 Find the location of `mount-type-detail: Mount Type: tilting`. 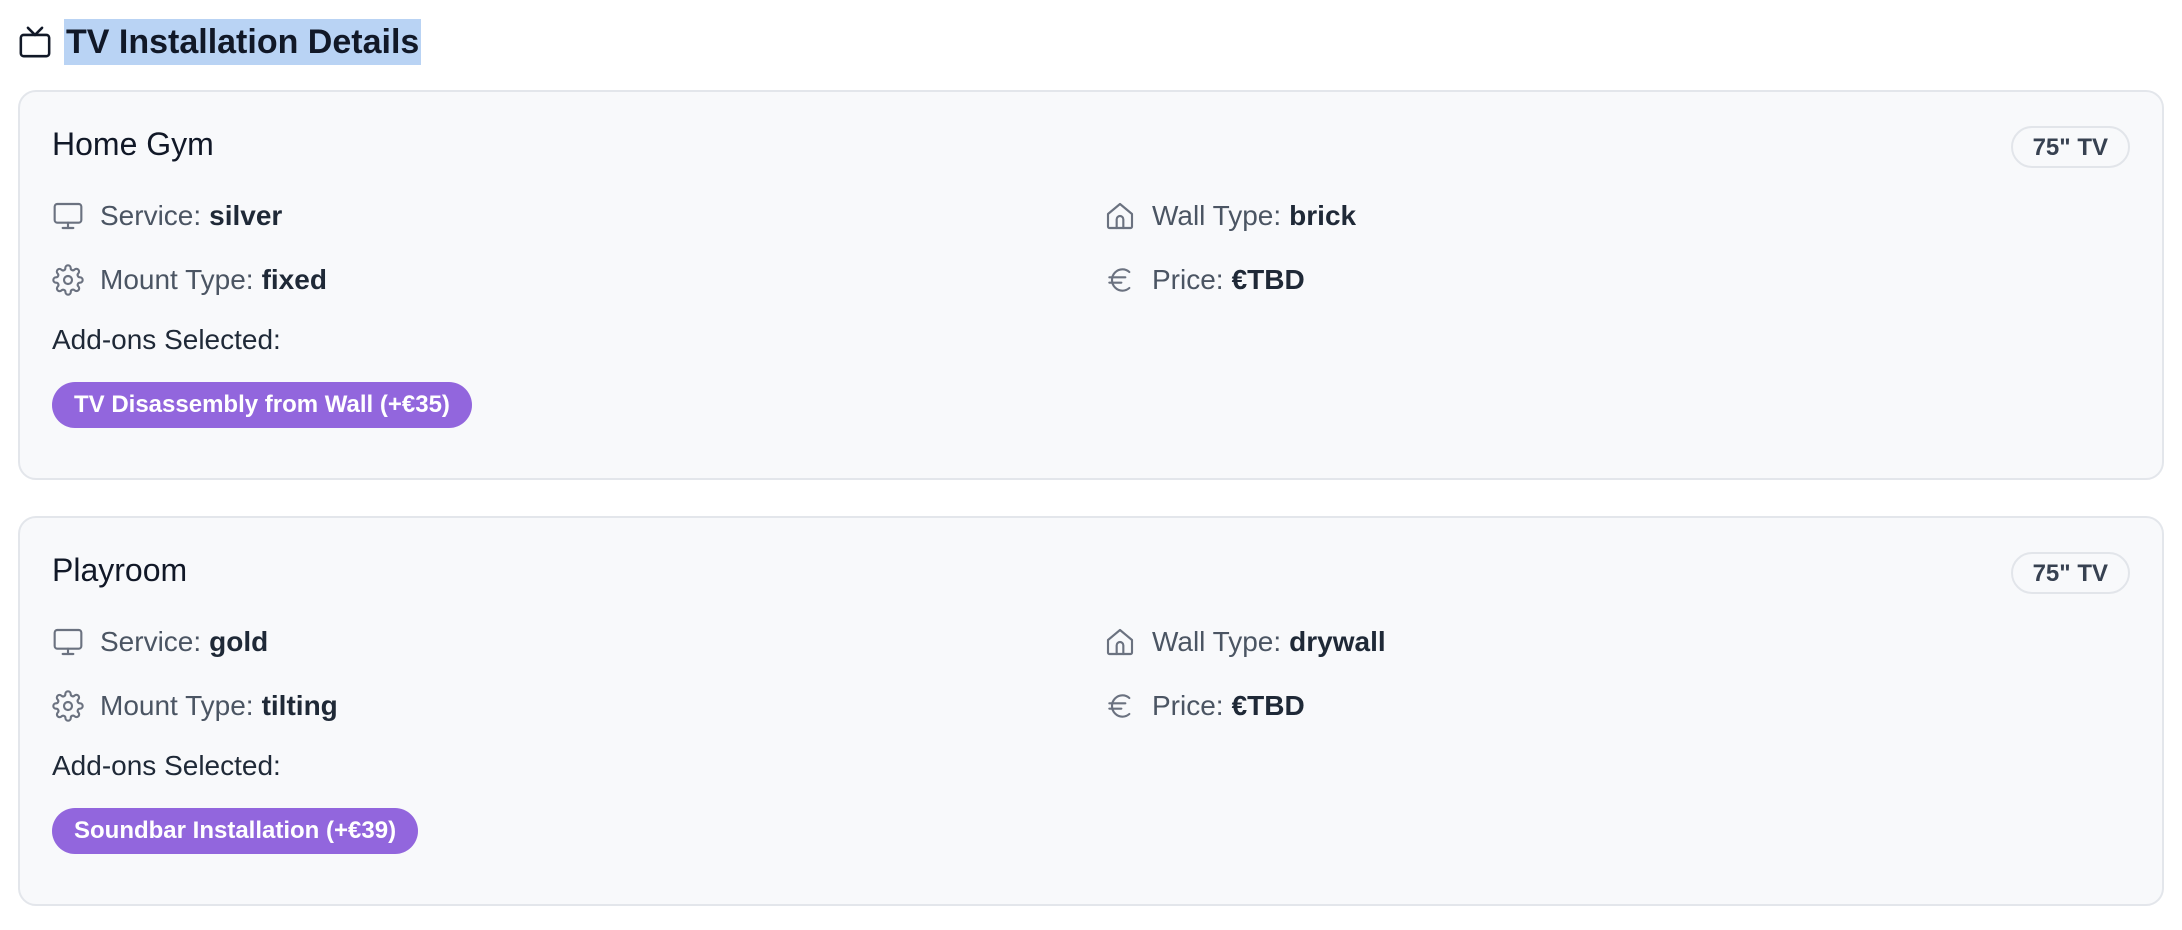

mount-type-detail: Mount Type: tilting is located at coordinates (195, 706).